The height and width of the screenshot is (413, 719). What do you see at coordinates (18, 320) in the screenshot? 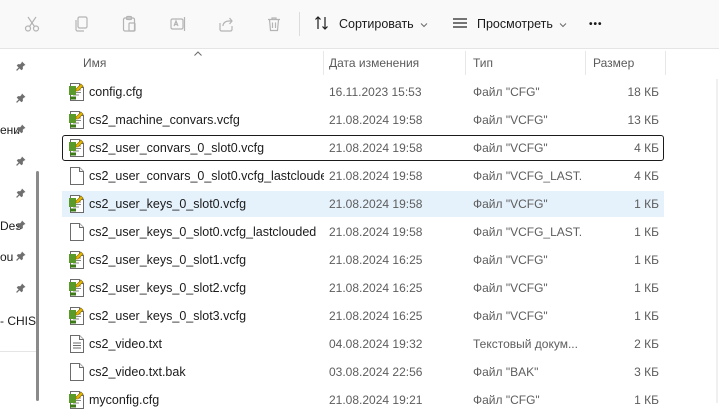
I see `nav-item-label: - CHIS` at bounding box center [18, 320].